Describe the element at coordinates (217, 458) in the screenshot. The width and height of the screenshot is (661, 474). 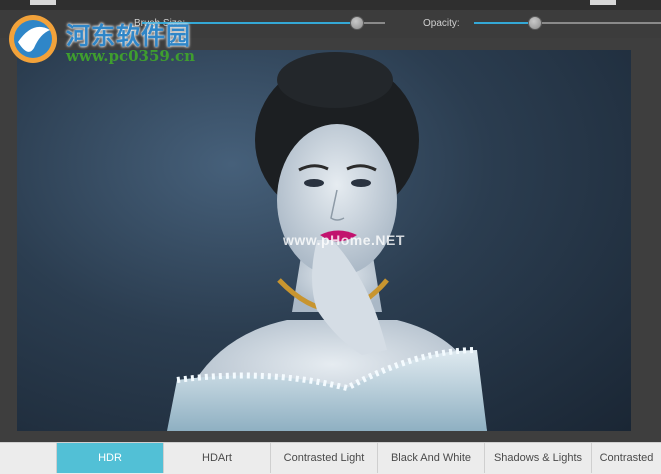
I see `preset-tab-hdart: HDArt` at that location.